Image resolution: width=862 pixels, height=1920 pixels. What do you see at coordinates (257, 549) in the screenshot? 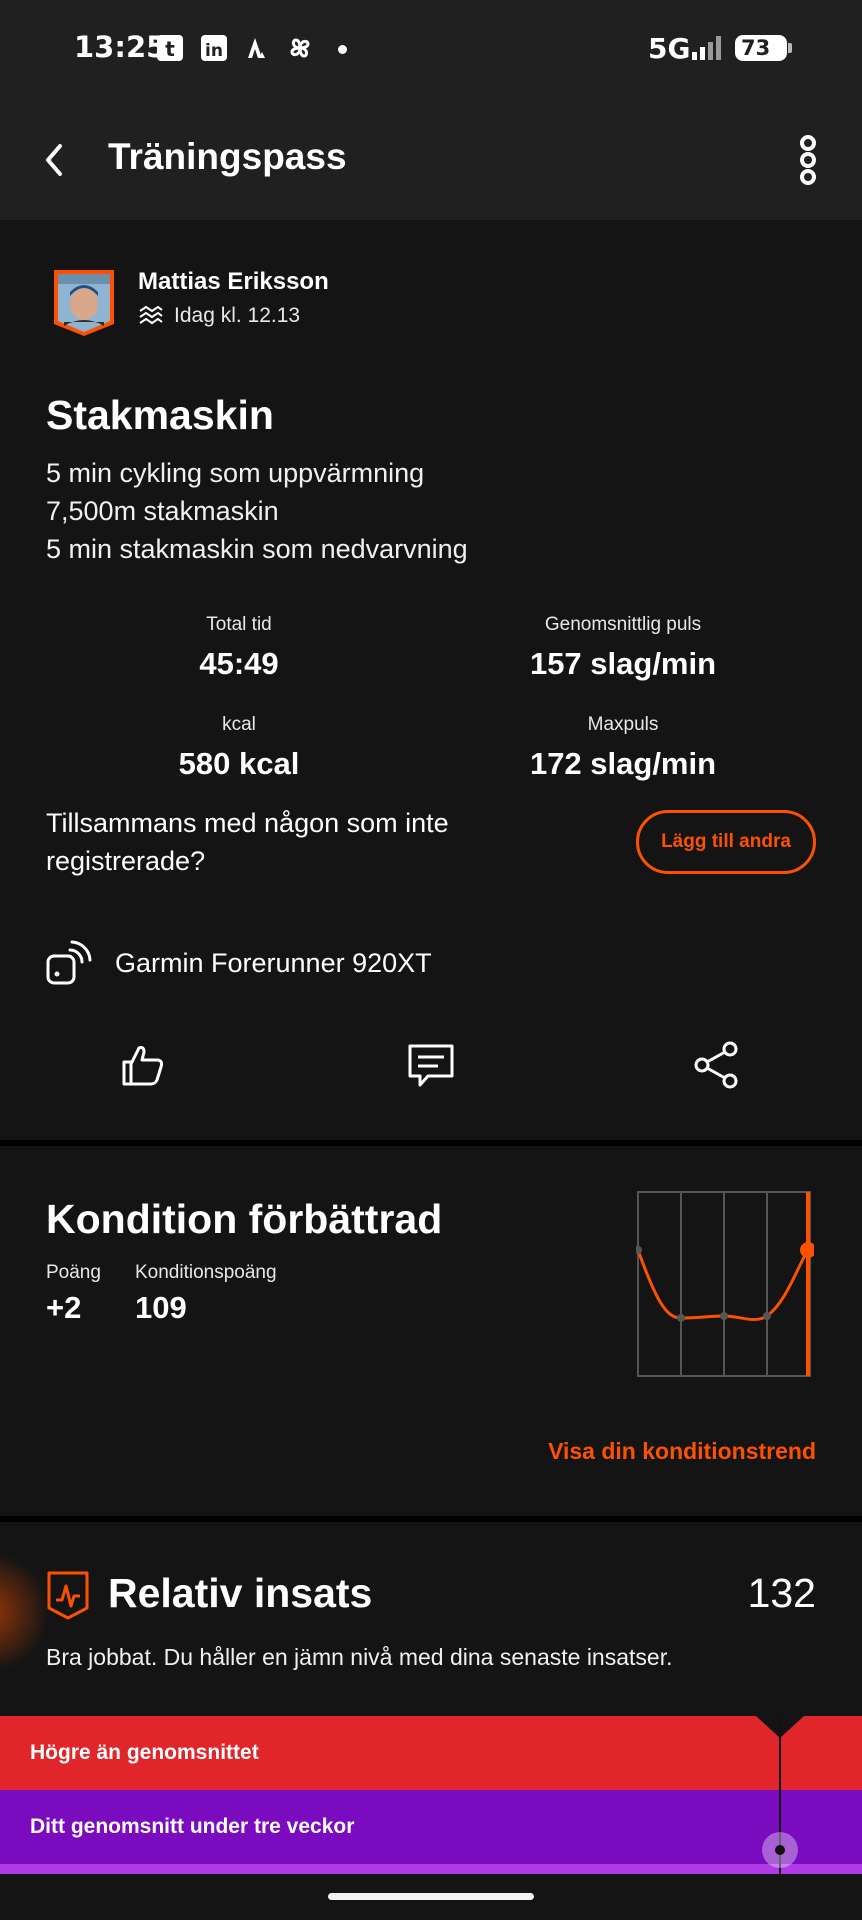
I see `description-line: 5 min stakmaskin som nedvarvning` at bounding box center [257, 549].